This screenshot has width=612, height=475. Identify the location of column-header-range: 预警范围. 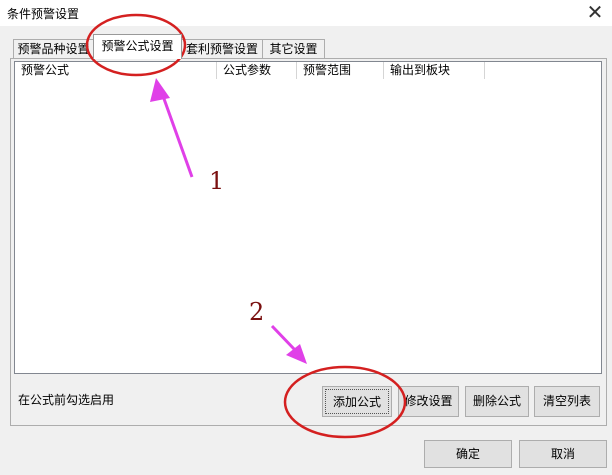
(340, 70).